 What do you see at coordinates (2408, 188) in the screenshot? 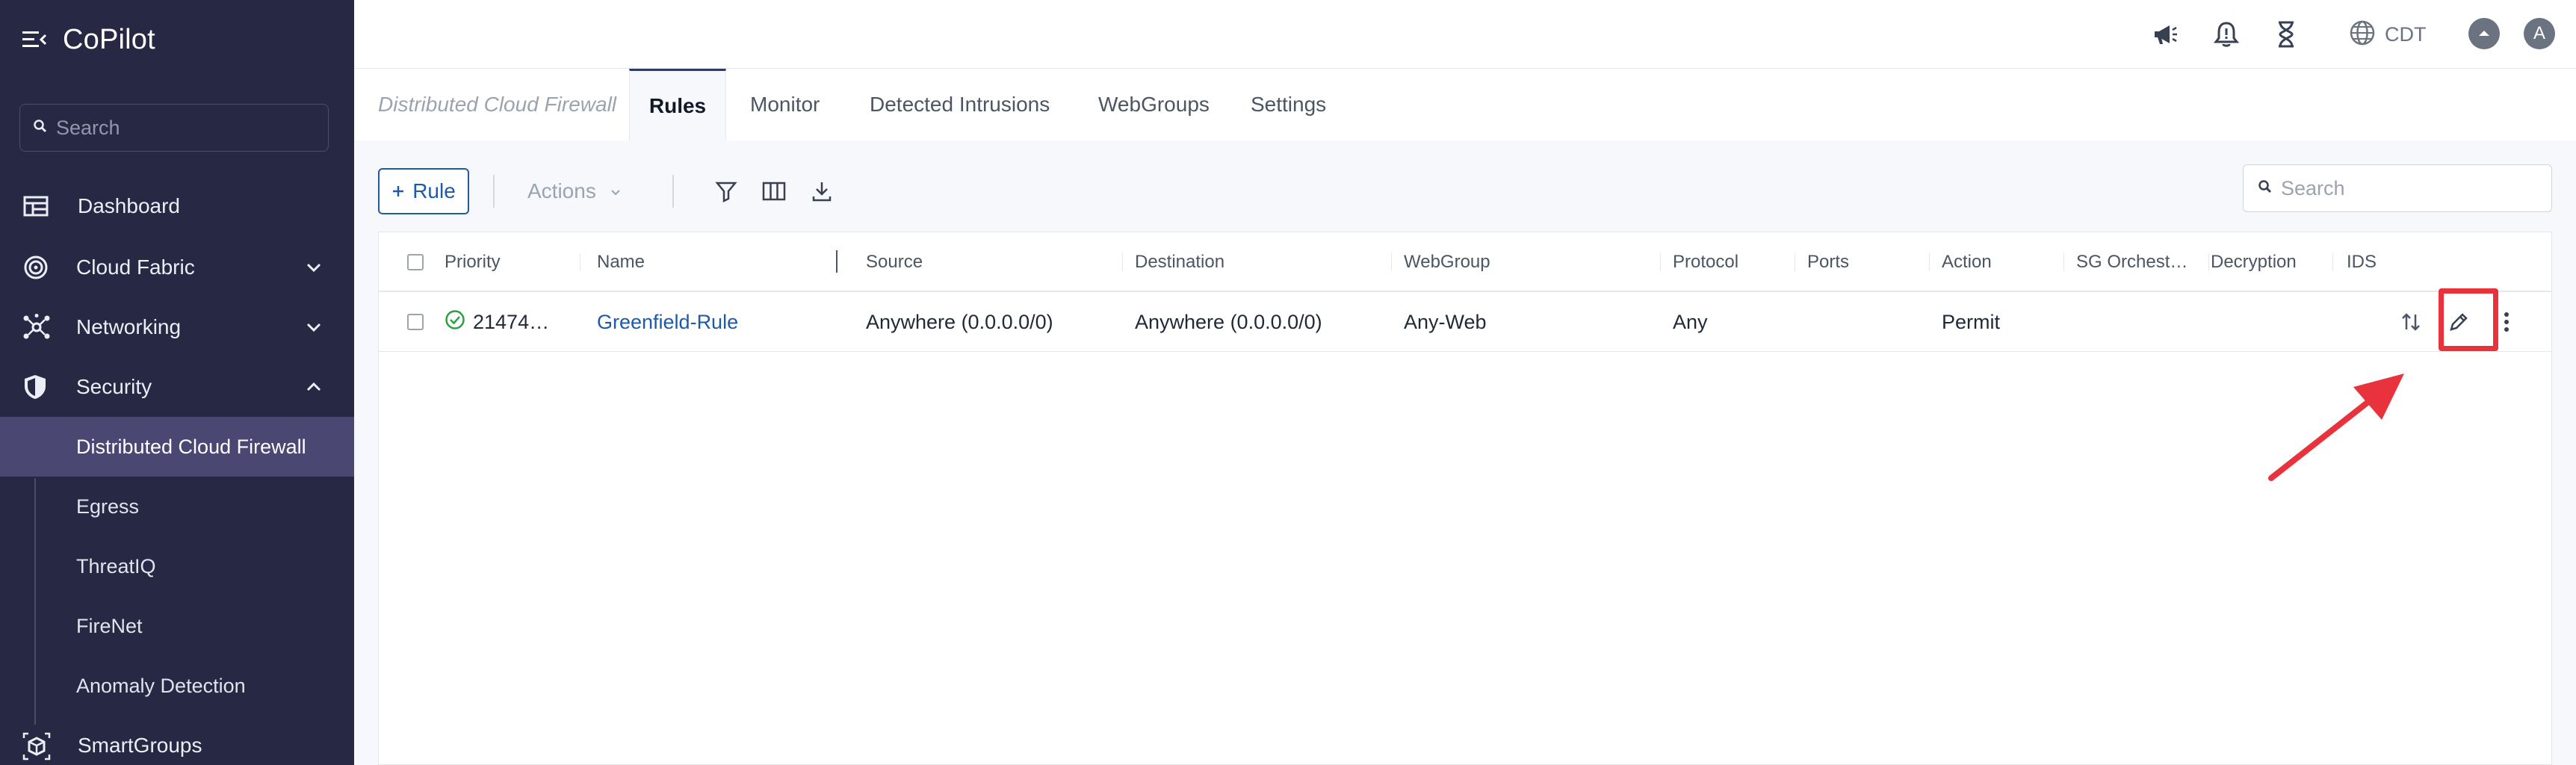
I see `rules-search-input` at bounding box center [2408, 188].